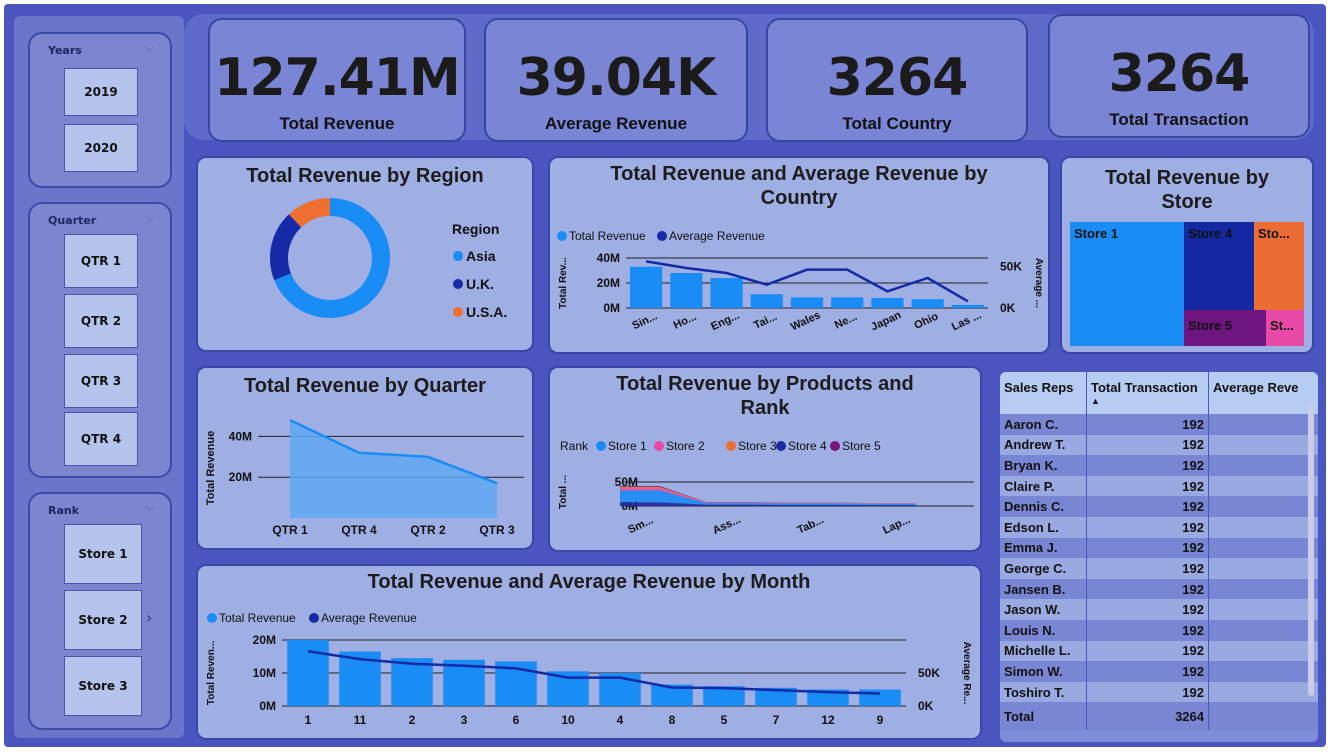 This screenshot has height=753, width=1331. I want to click on table-row: Louis N.19299,00, so click(1159, 630).